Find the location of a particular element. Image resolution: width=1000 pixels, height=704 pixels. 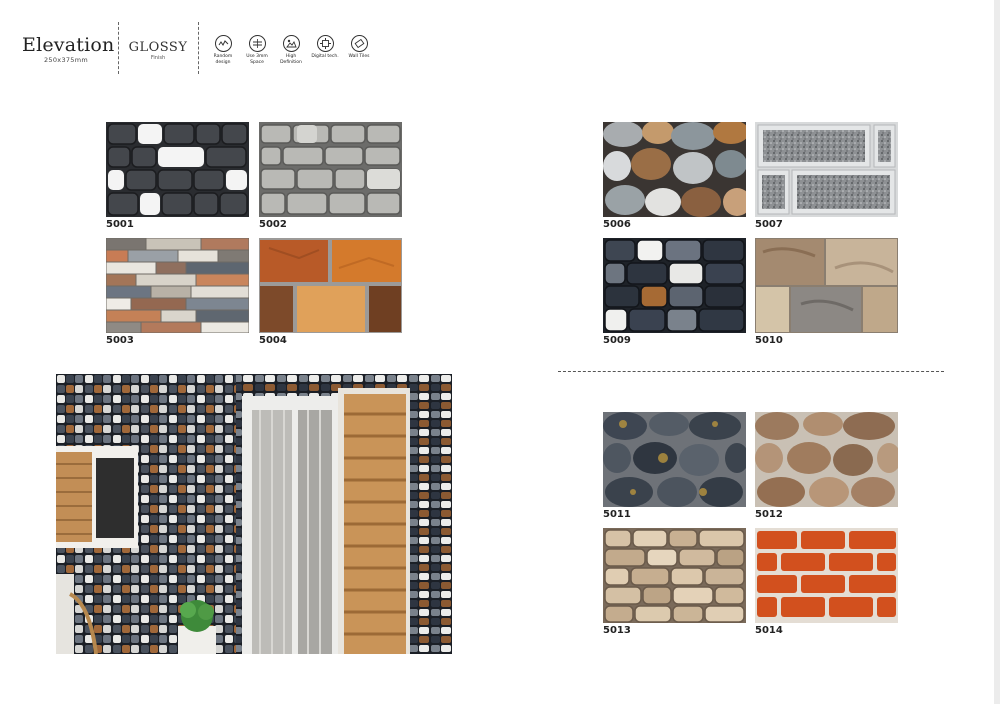

tile-code: 5013 is located at coordinates (617, 630).